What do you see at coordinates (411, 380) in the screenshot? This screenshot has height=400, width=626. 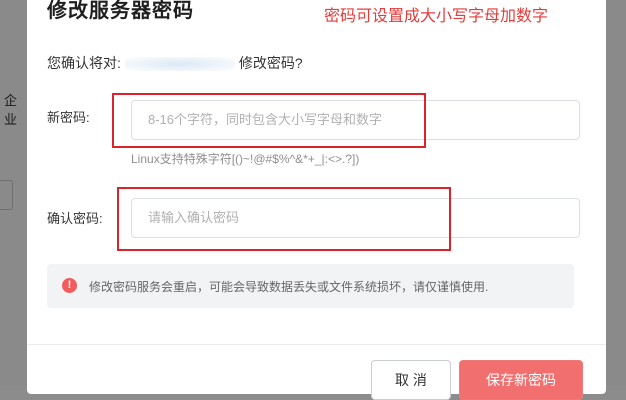 I see `cancel-button: 取 消` at bounding box center [411, 380].